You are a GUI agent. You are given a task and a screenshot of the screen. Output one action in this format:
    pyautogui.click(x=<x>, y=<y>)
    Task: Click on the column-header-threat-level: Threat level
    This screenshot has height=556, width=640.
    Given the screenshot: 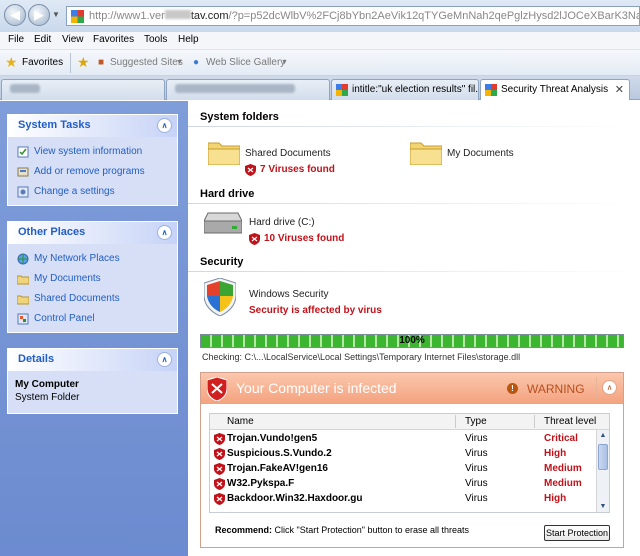 What is the action you would take?
    pyautogui.click(x=570, y=421)
    